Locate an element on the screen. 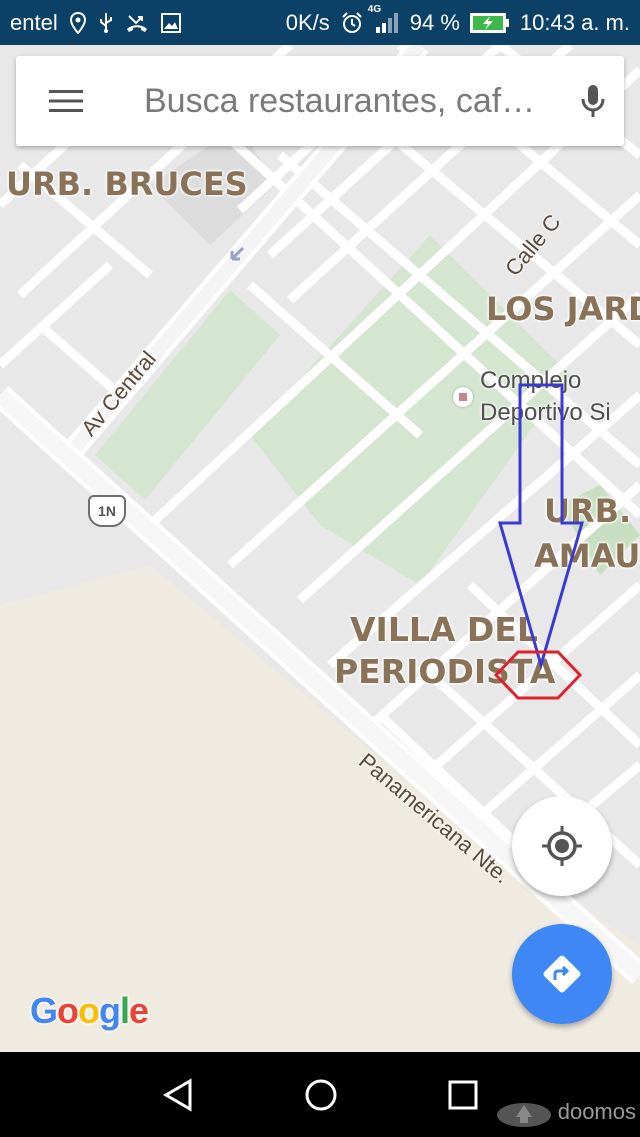 The height and width of the screenshot is (1137, 640). area-label-urb: URB. I is located at coordinates (592, 511).